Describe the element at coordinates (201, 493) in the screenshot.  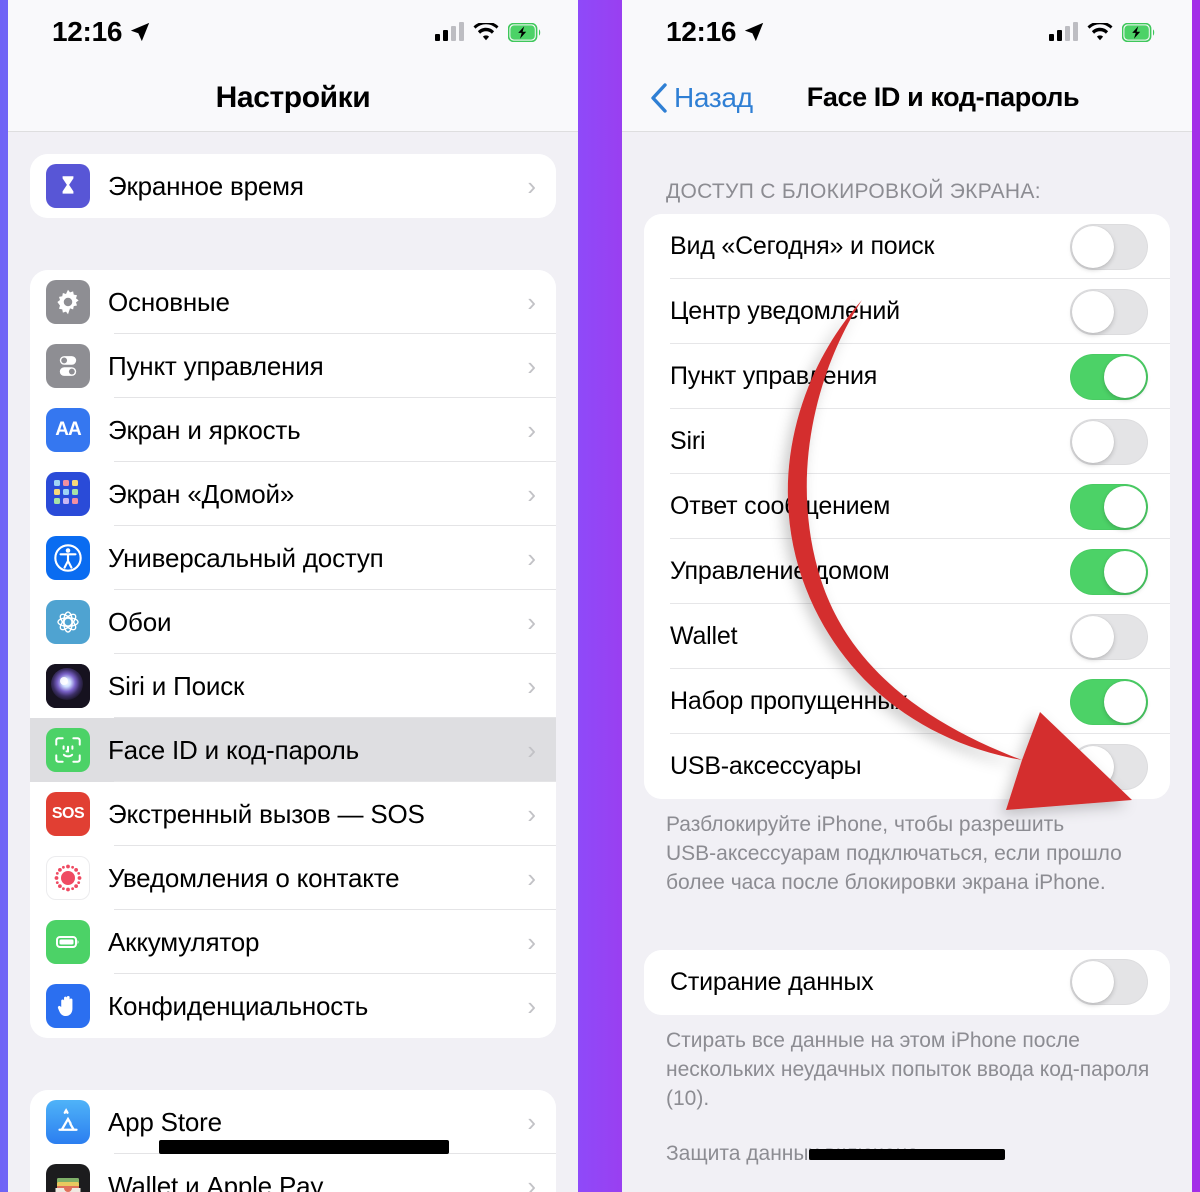
I see `row-label: Экран «Домой»` at that location.